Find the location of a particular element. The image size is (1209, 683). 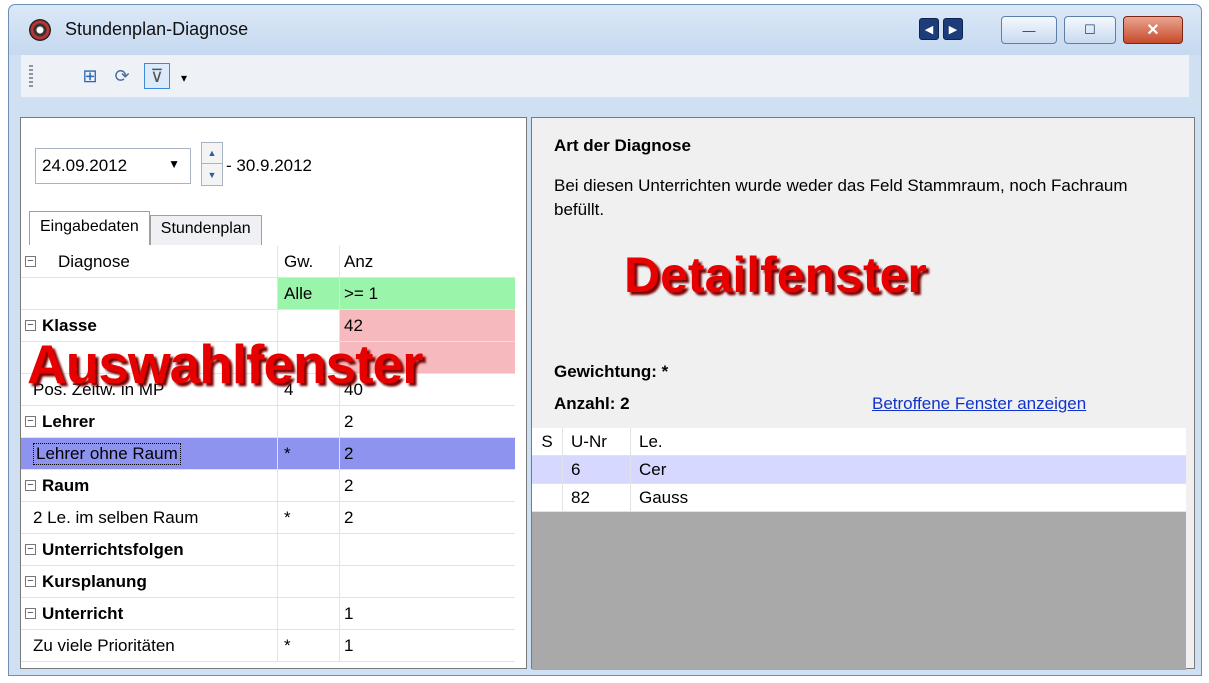

refresh-tool-icon: ⟳ is located at coordinates (122, 76).